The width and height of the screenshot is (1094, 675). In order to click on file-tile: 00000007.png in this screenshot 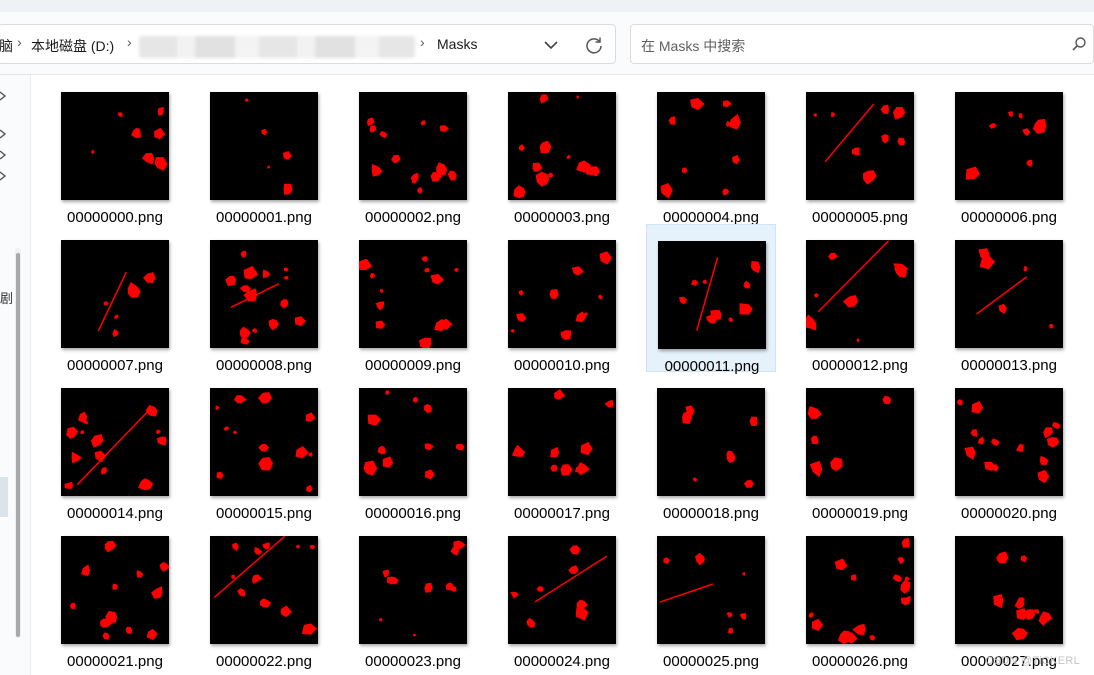, I will do `click(115, 299)`.